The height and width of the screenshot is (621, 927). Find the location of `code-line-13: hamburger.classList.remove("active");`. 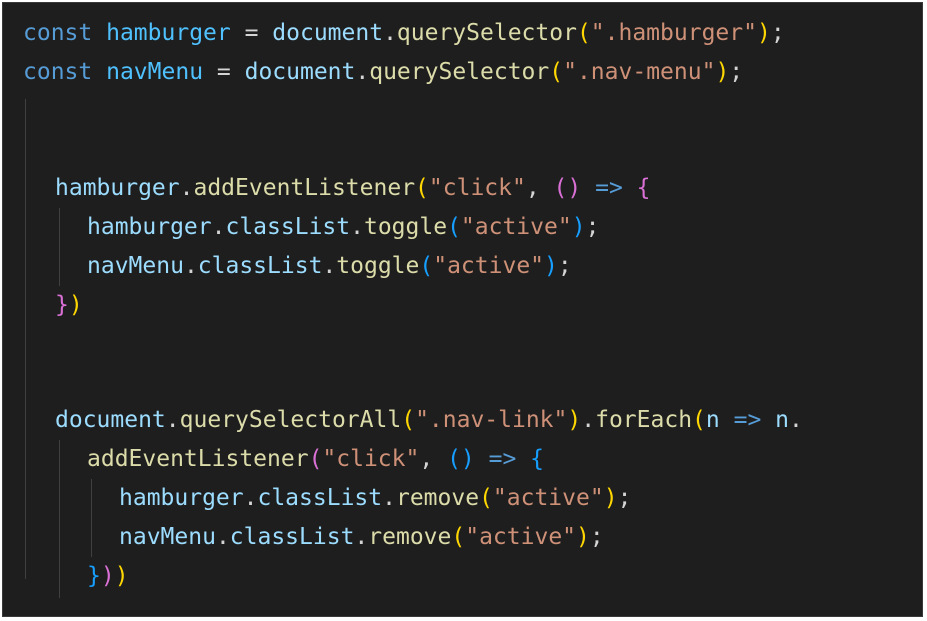

code-line-13: hamburger.classList.remove("active"); is located at coordinates (375, 498).